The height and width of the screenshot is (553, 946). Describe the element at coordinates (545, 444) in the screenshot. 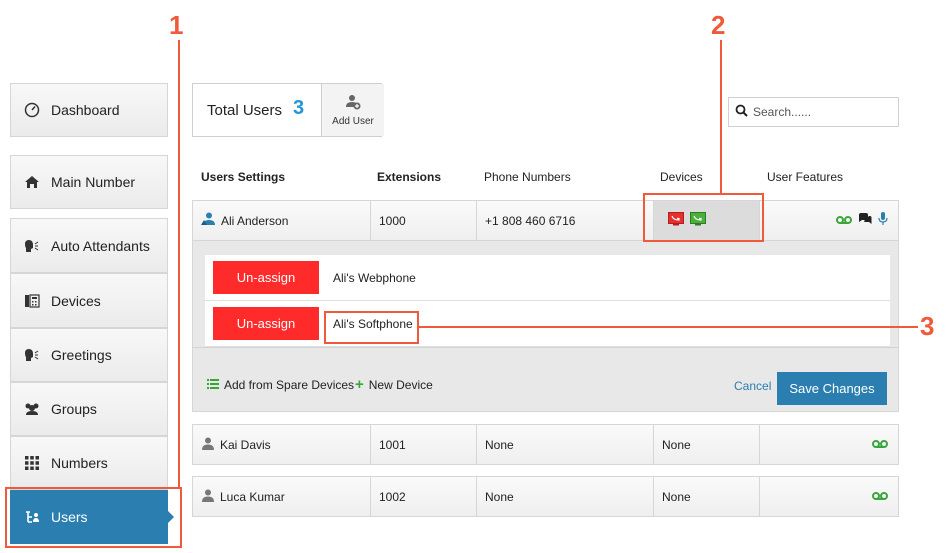

I see `table-row: Kai Davis 1001 None None` at that location.